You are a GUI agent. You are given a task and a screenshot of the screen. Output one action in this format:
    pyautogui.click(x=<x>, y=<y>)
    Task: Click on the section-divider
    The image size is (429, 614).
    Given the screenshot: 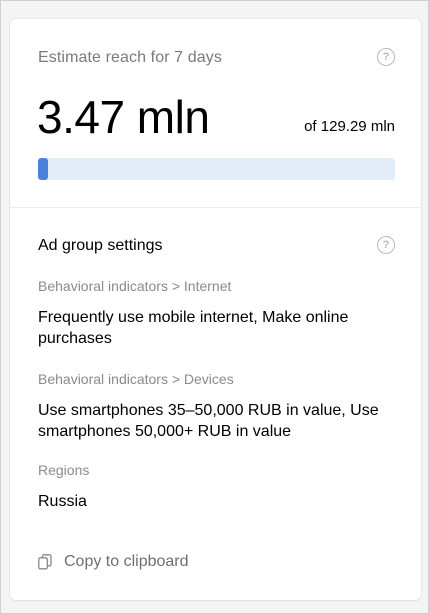 What is the action you would take?
    pyautogui.click(x=215, y=207)
    